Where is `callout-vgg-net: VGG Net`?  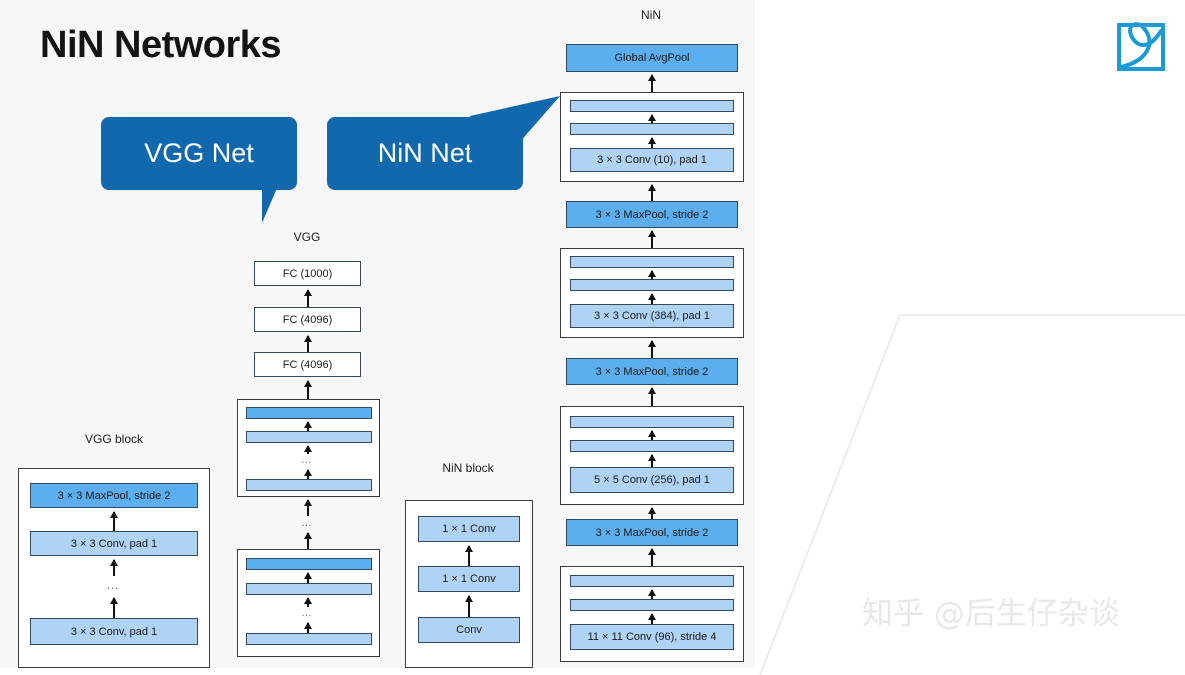 callout-vgg-net: VGG Net is located at coordinates (199, 153).